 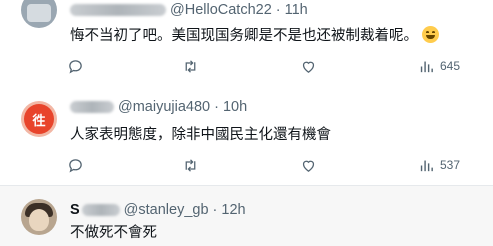 I want to click on timestamp: 11h, so click(x=296, y=10).